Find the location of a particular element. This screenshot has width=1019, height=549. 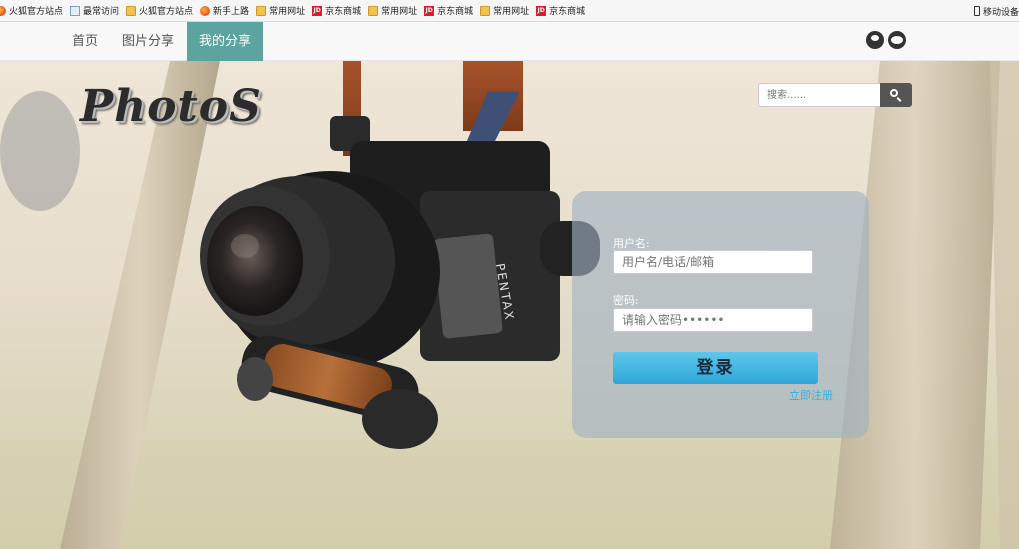

mobile-bookmarks-label: 移动设备 is located at coordinates (1000, 12).